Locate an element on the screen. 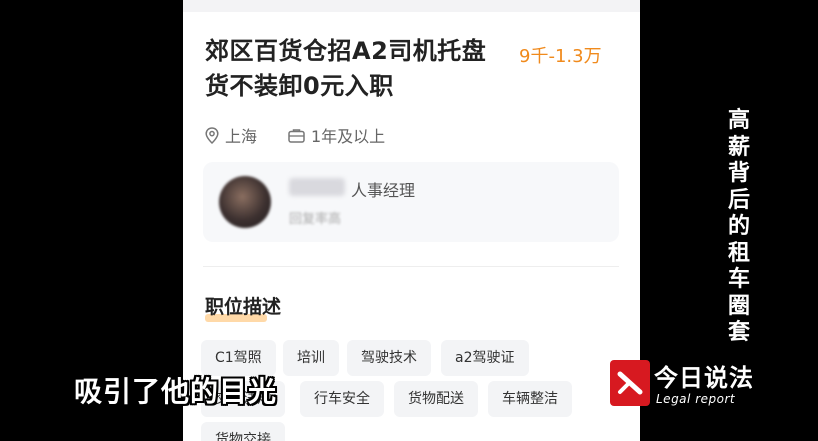 Image resolution: width=818 pixels, height=441 pixels. experience-label: 1年及以上 is located at coordinates (348, 136).